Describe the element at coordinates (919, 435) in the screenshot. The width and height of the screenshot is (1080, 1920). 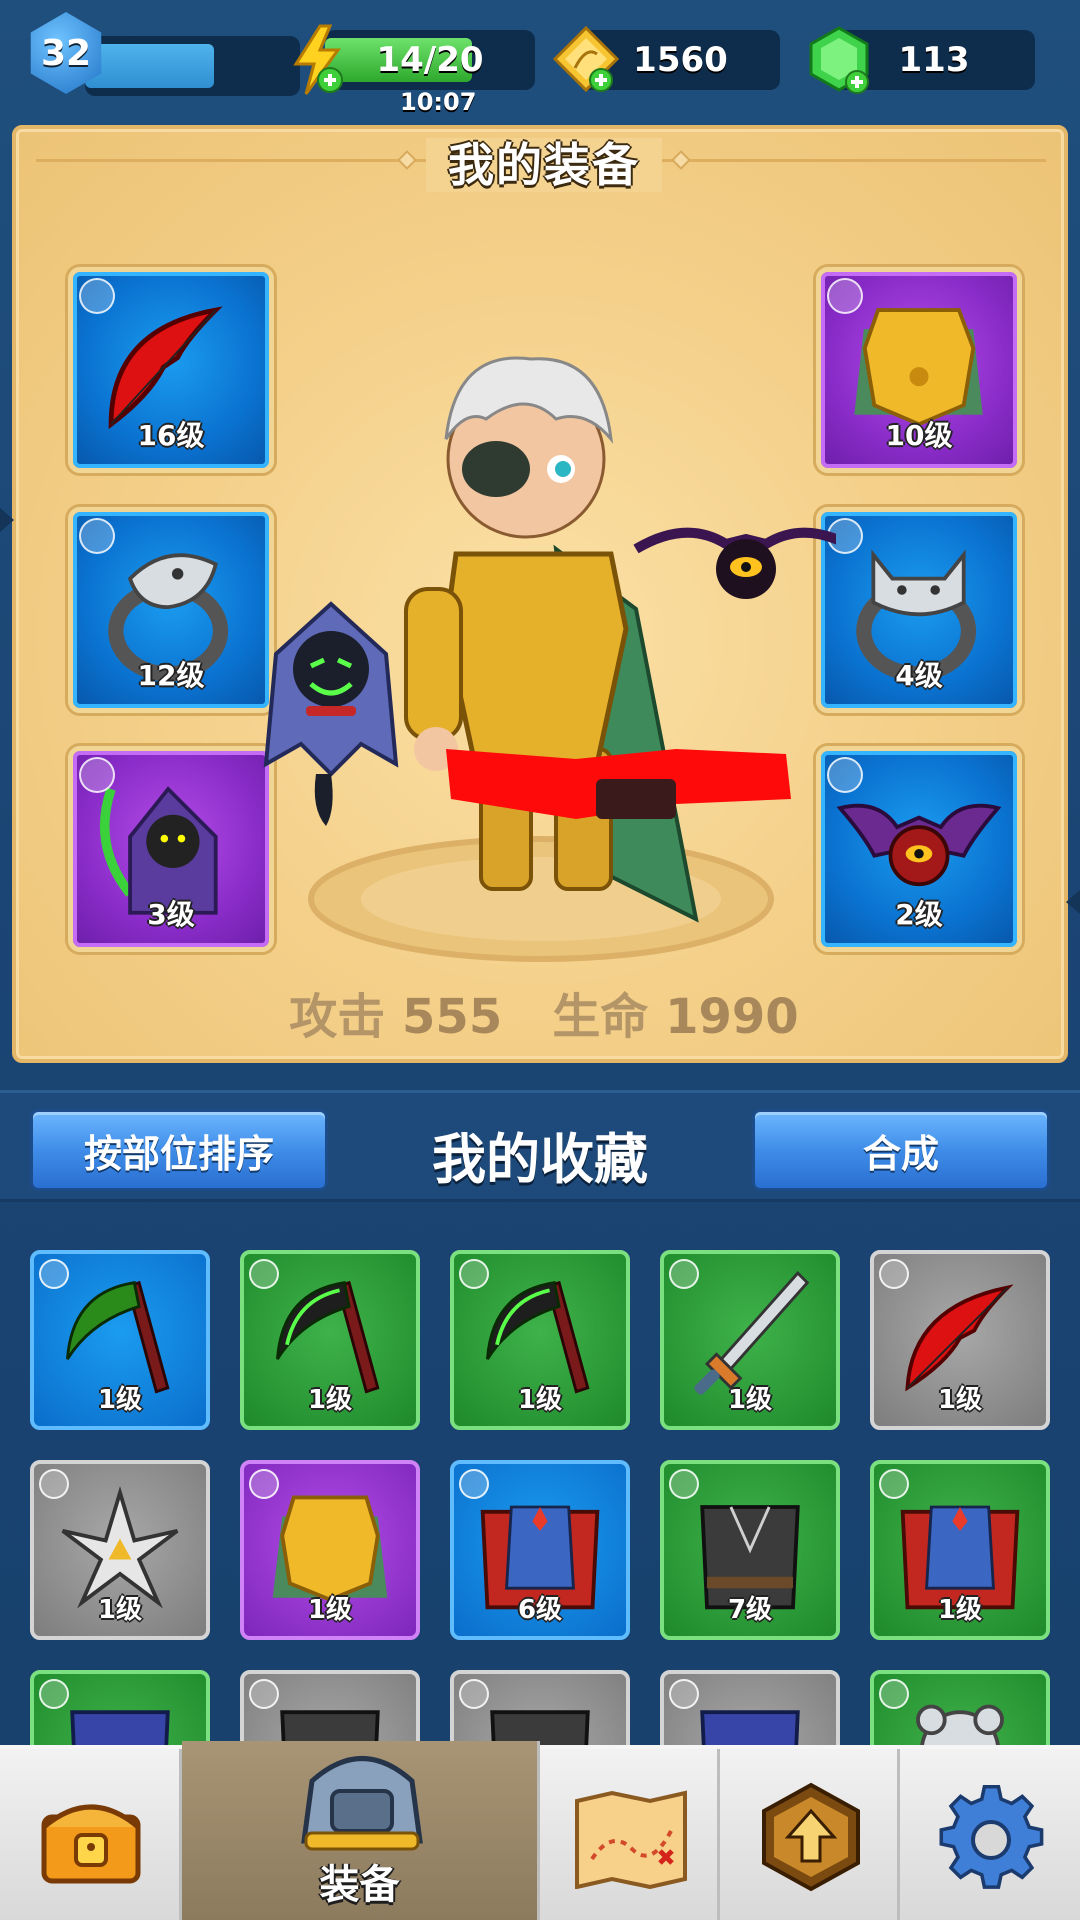
I see `slot-level: 10级` at that location.